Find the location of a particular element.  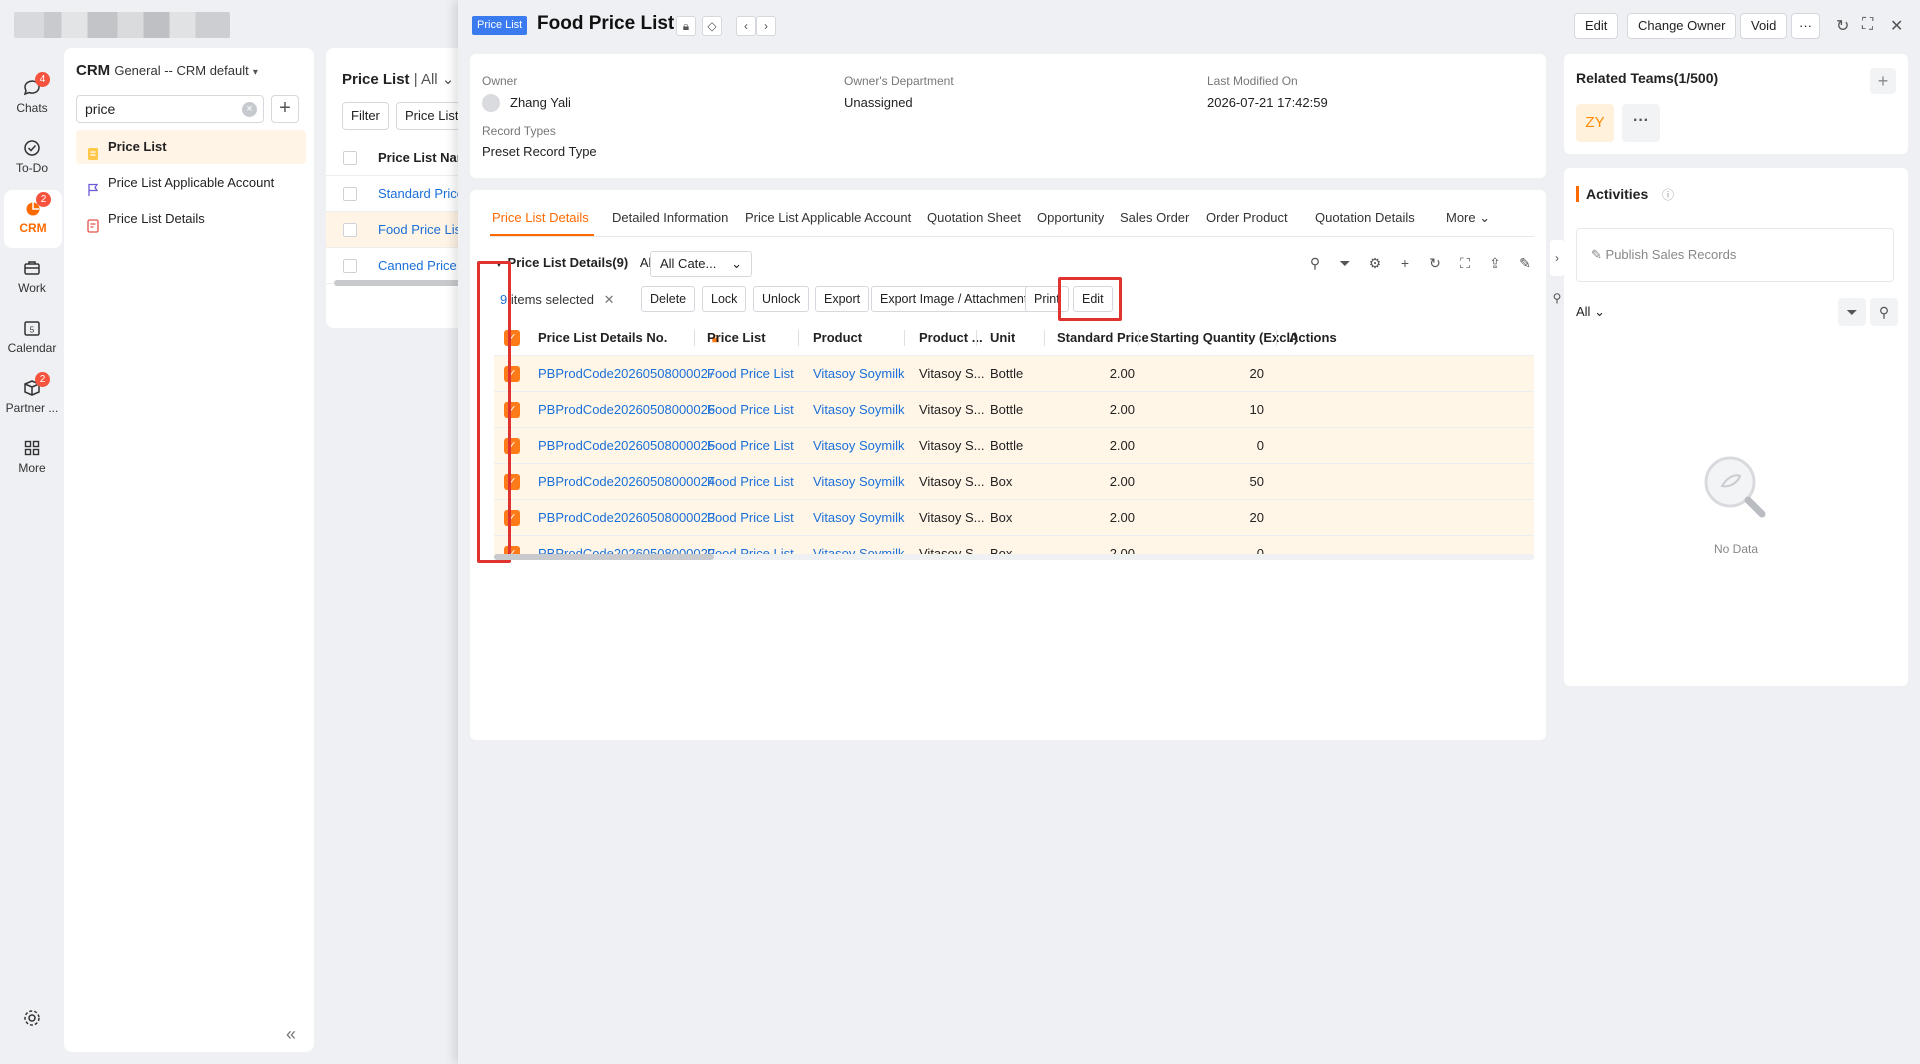

help-icon: ⓘ is located at coordinates (1668, 194).